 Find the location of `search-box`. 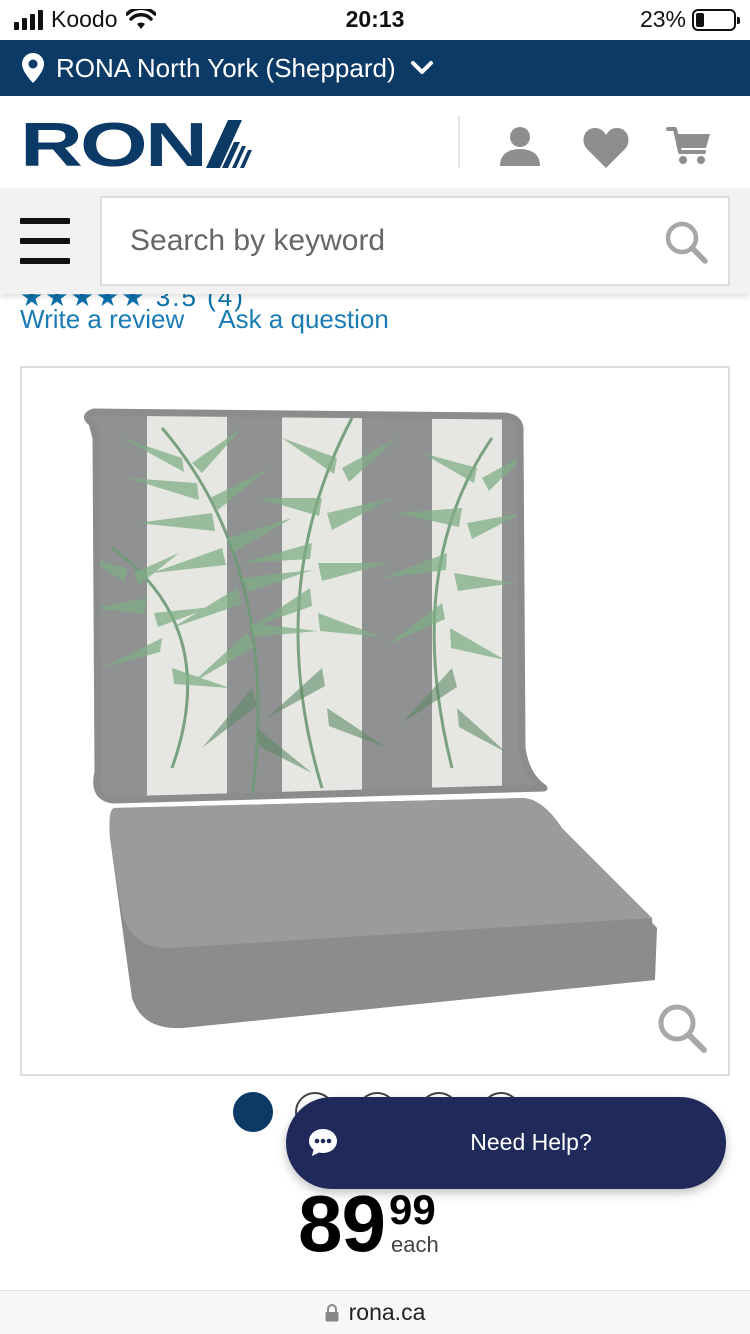

search-box is located at coordinates (415, 241).